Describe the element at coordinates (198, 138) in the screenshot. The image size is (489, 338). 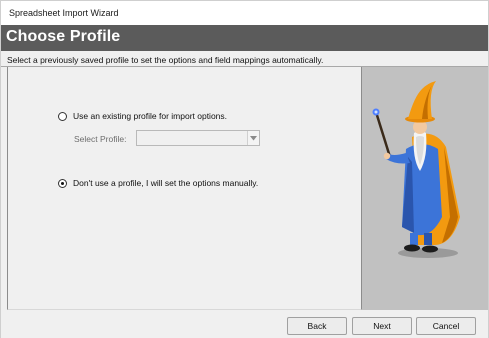
I see `select-profile-dropdown` at that location.